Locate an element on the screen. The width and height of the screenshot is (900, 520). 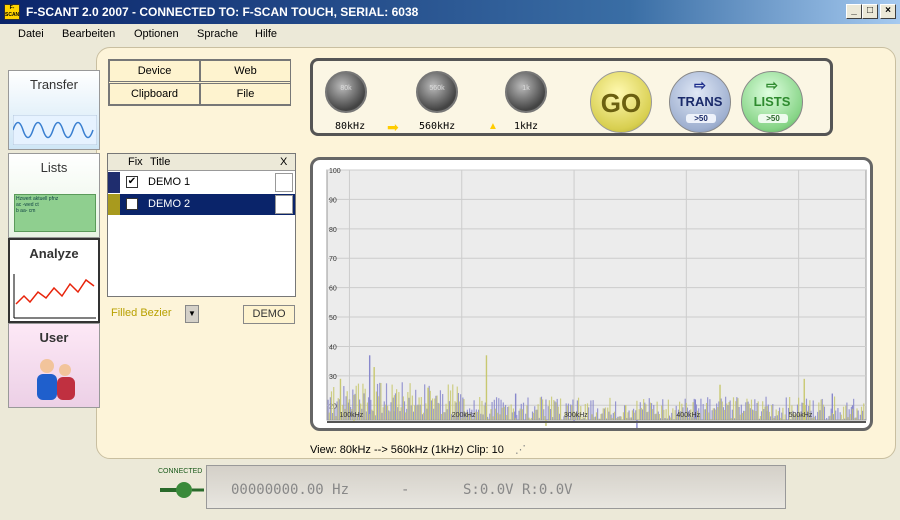
start-frequency-label: 80kHz is located at coordinates (350, 126).